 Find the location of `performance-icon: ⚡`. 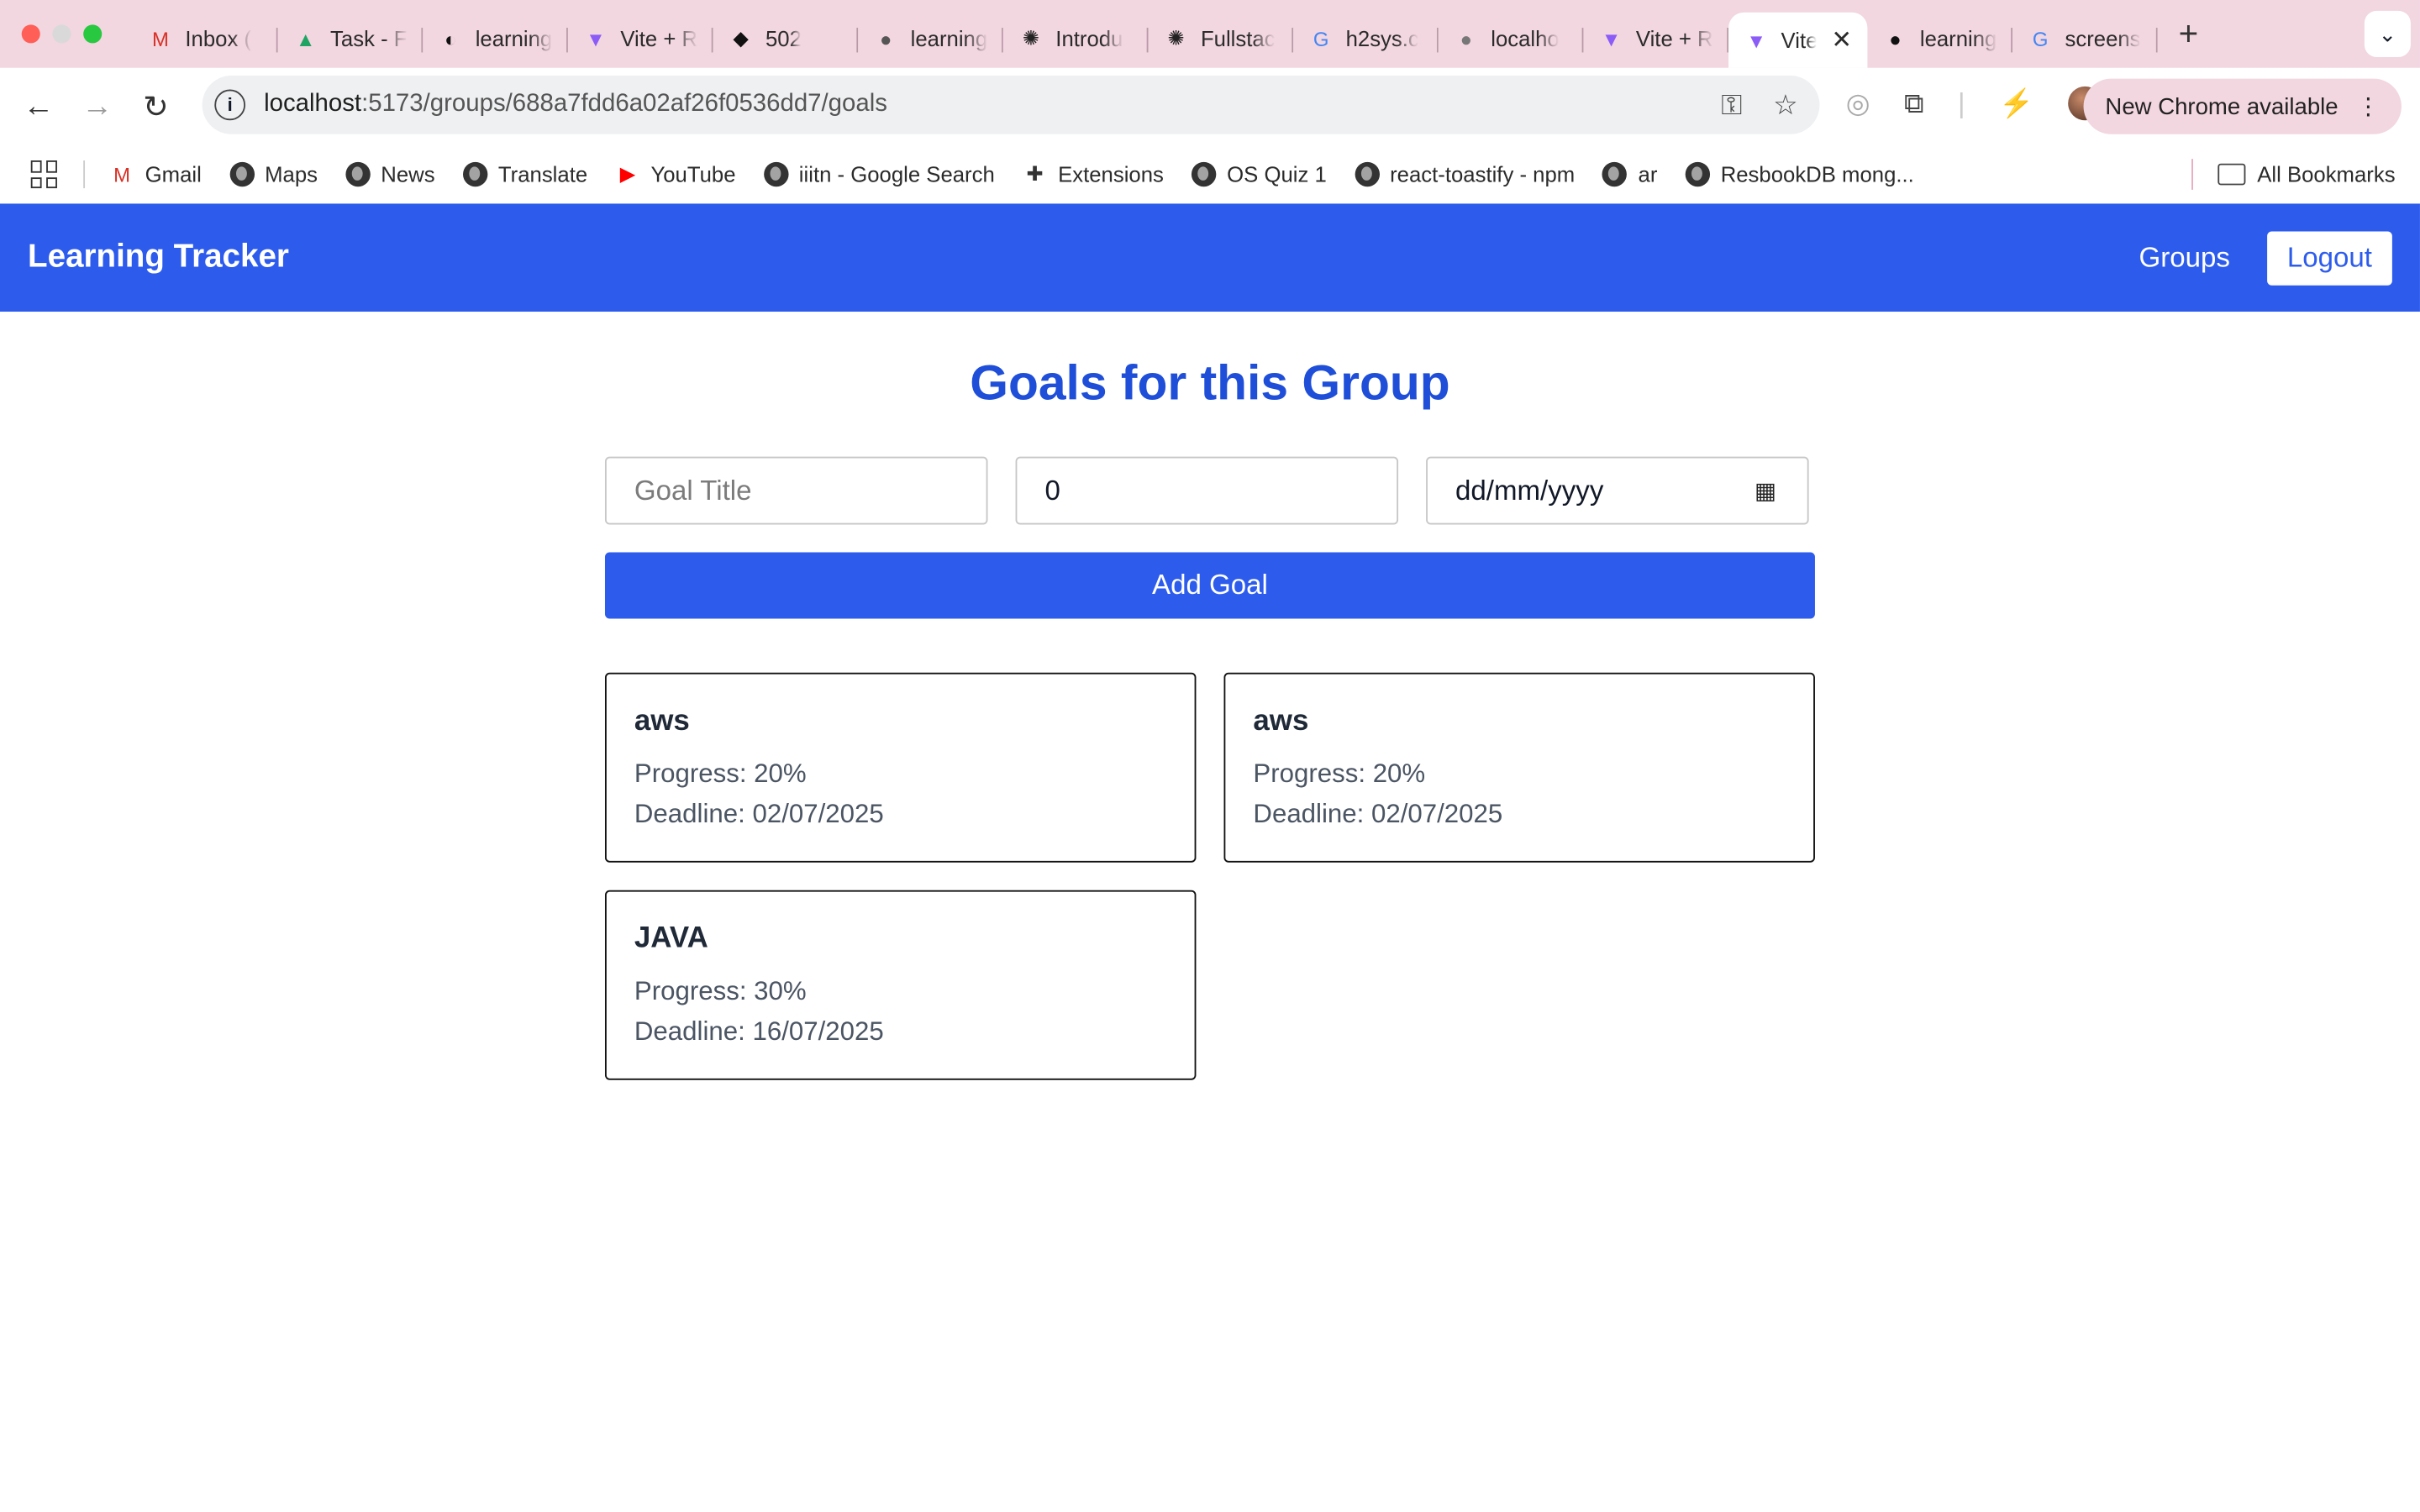

performance-icon: ⚡ is located at coordinates (2016, 103).